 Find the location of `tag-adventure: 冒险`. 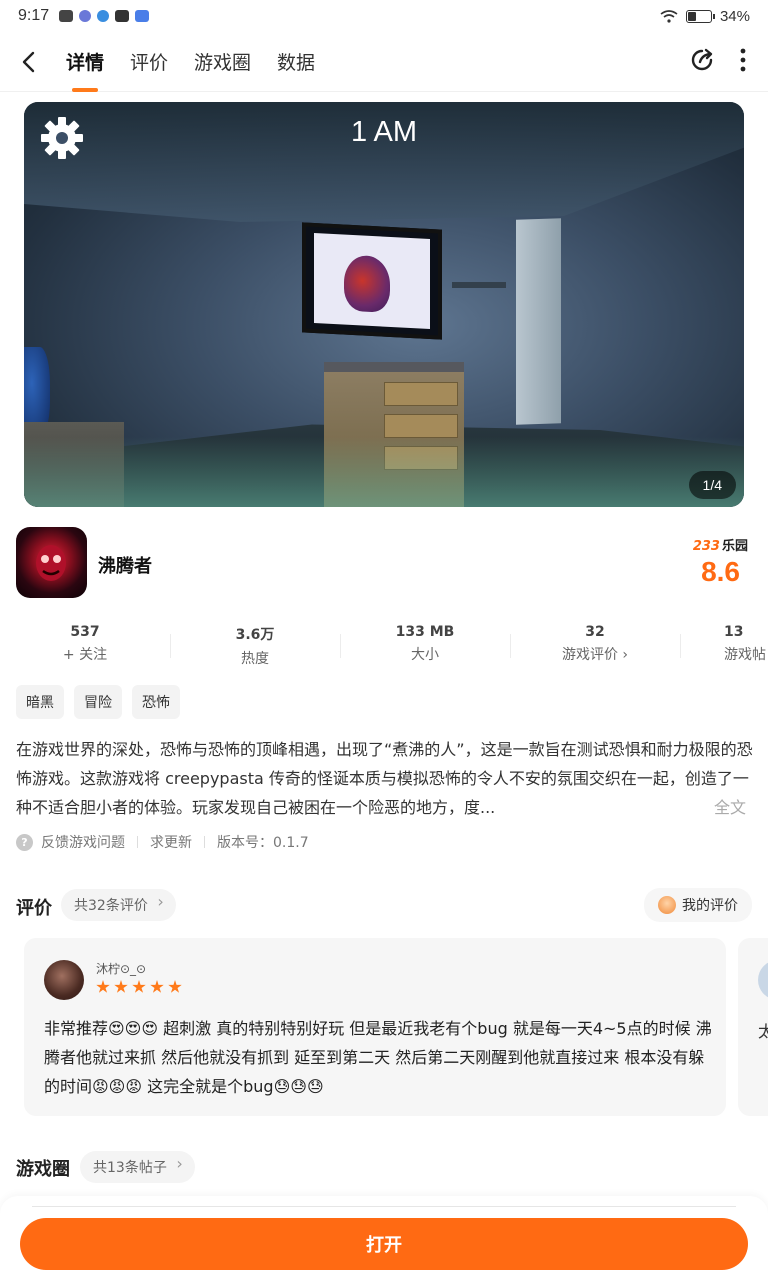

tag-adventure: 冒险 is located at coordinates (98, 702).